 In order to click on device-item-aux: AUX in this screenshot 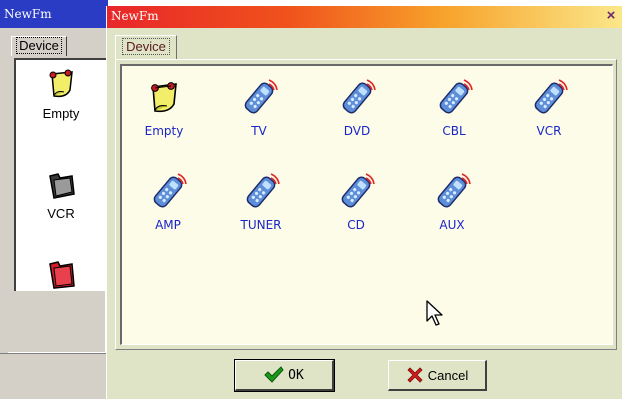, I will do `click(452, 202)`.